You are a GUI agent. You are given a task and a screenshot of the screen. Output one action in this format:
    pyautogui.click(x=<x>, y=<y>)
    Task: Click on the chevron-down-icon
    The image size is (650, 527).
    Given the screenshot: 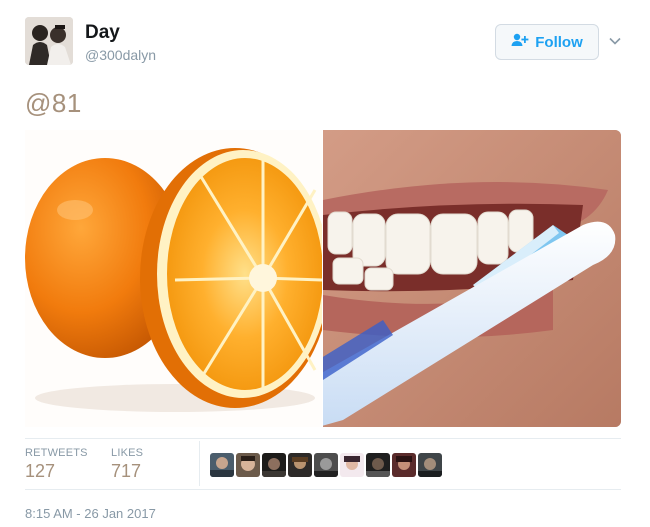 What is the action you would take?
    pyautogui.click(x=615, y=41)
    